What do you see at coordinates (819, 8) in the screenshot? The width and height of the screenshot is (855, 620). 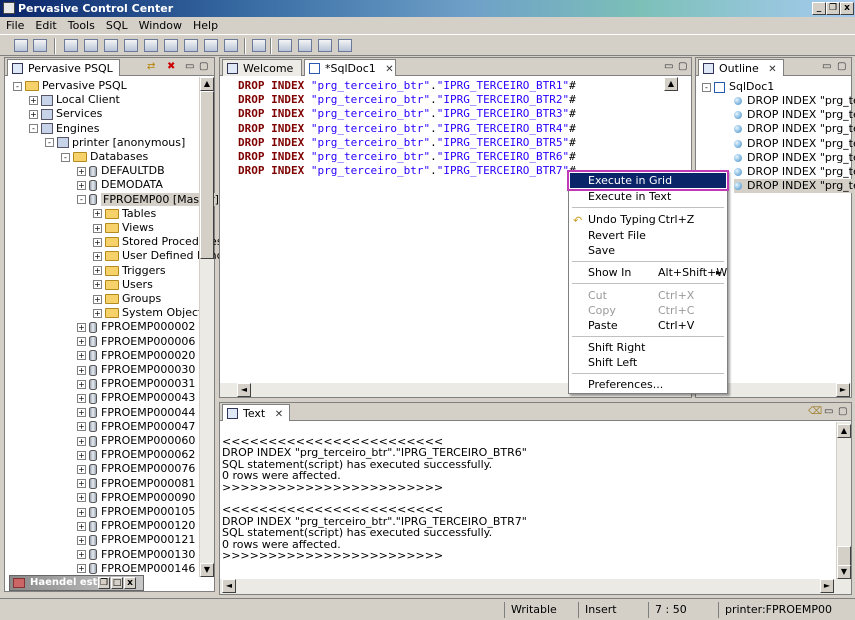 I see `minimize-button: _` at bounding box center [819, 8].